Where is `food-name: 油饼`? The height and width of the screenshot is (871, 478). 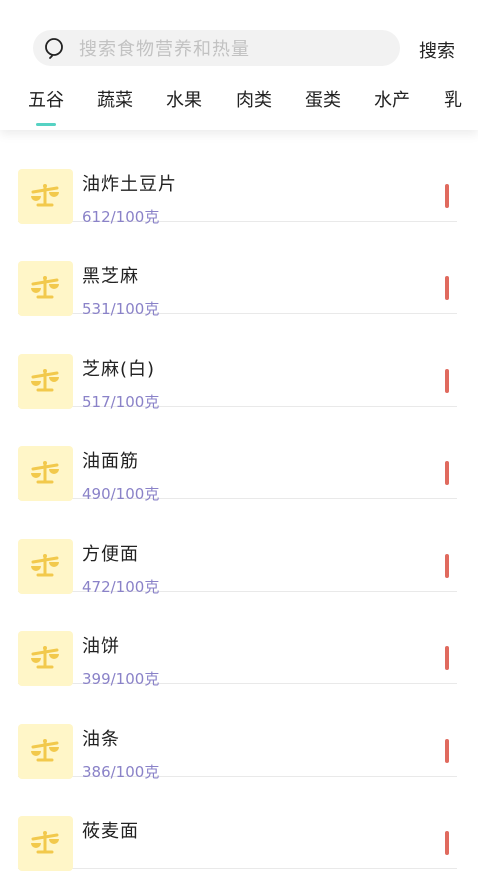 food-name: 油饼 is located at coordinates (101, 646).